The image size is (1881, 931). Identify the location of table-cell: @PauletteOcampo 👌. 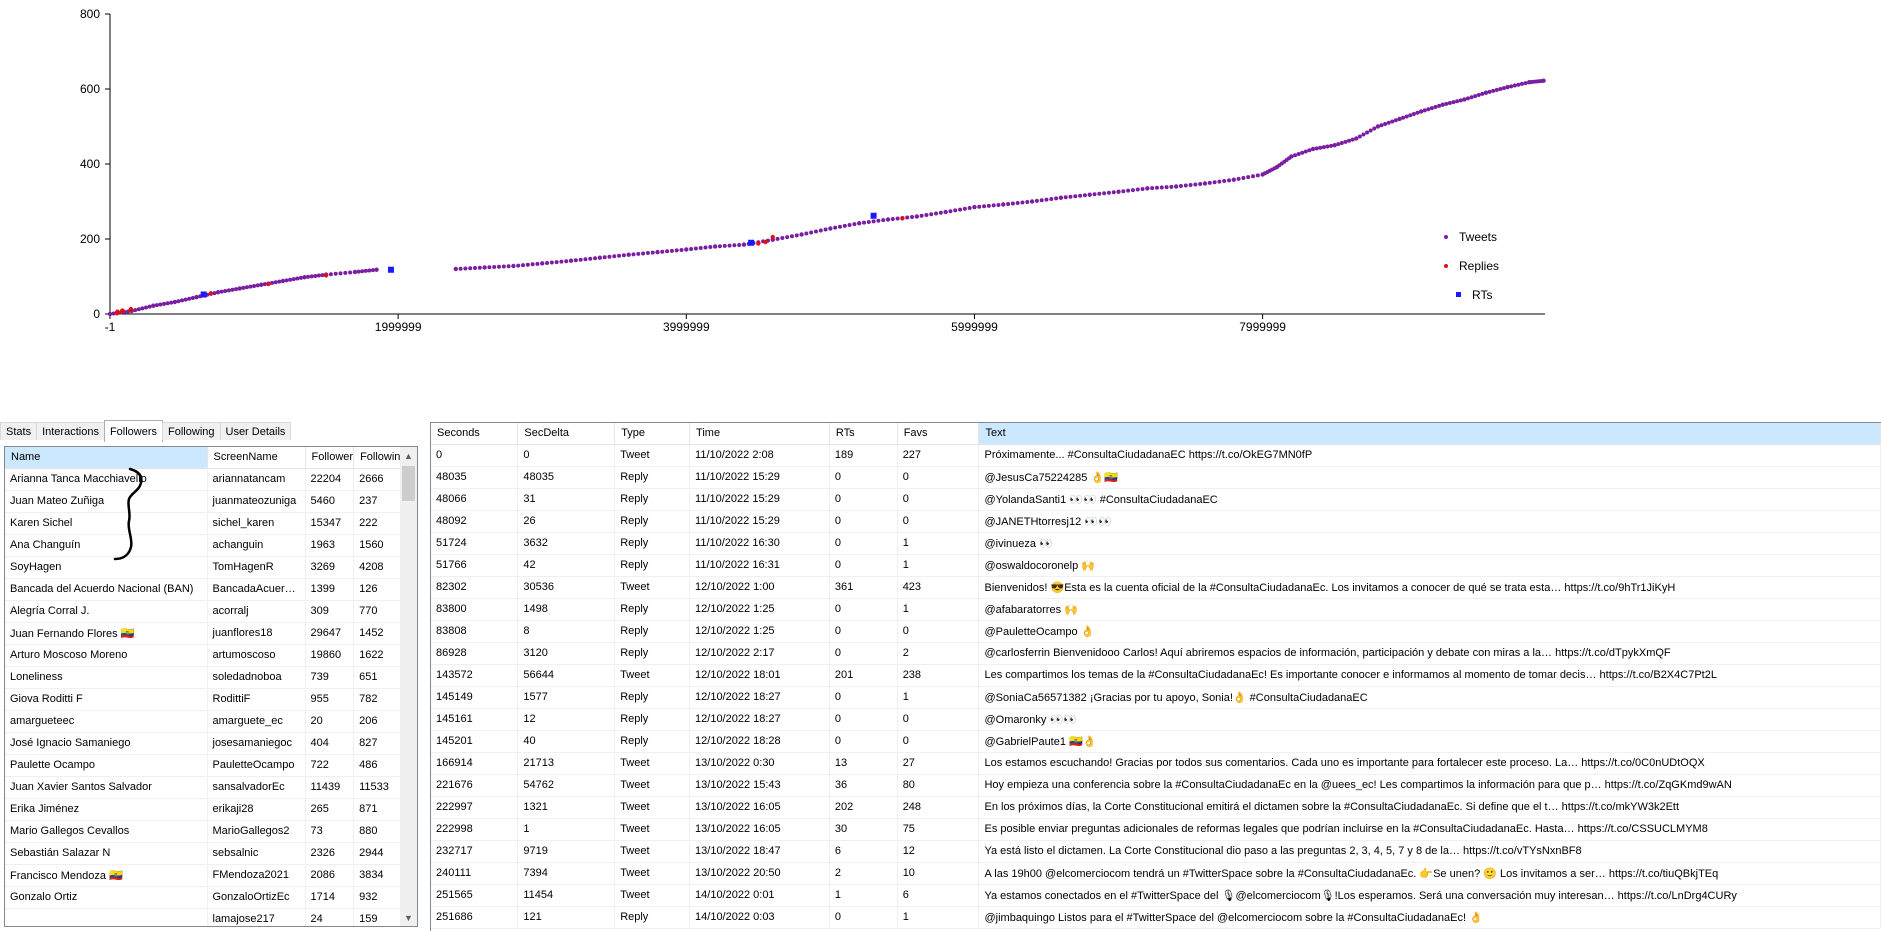
(1429, 631).